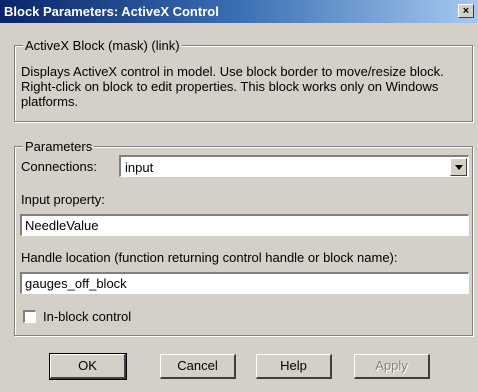 Image resolution: width=478 pixels, height=392 pixels. What do you see at coordinates (239, 11) in the screenshot?
I see `title-bar: Block Parameters: ActiveX Control ×` at bounding box center [239, 11].